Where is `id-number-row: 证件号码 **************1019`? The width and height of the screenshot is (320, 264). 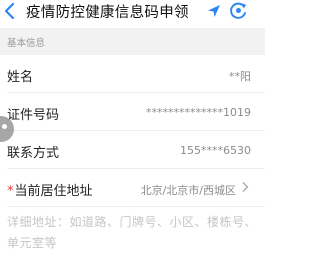 id-number-row: 证件号码 **************1019 is located at coordinates (132, 112).